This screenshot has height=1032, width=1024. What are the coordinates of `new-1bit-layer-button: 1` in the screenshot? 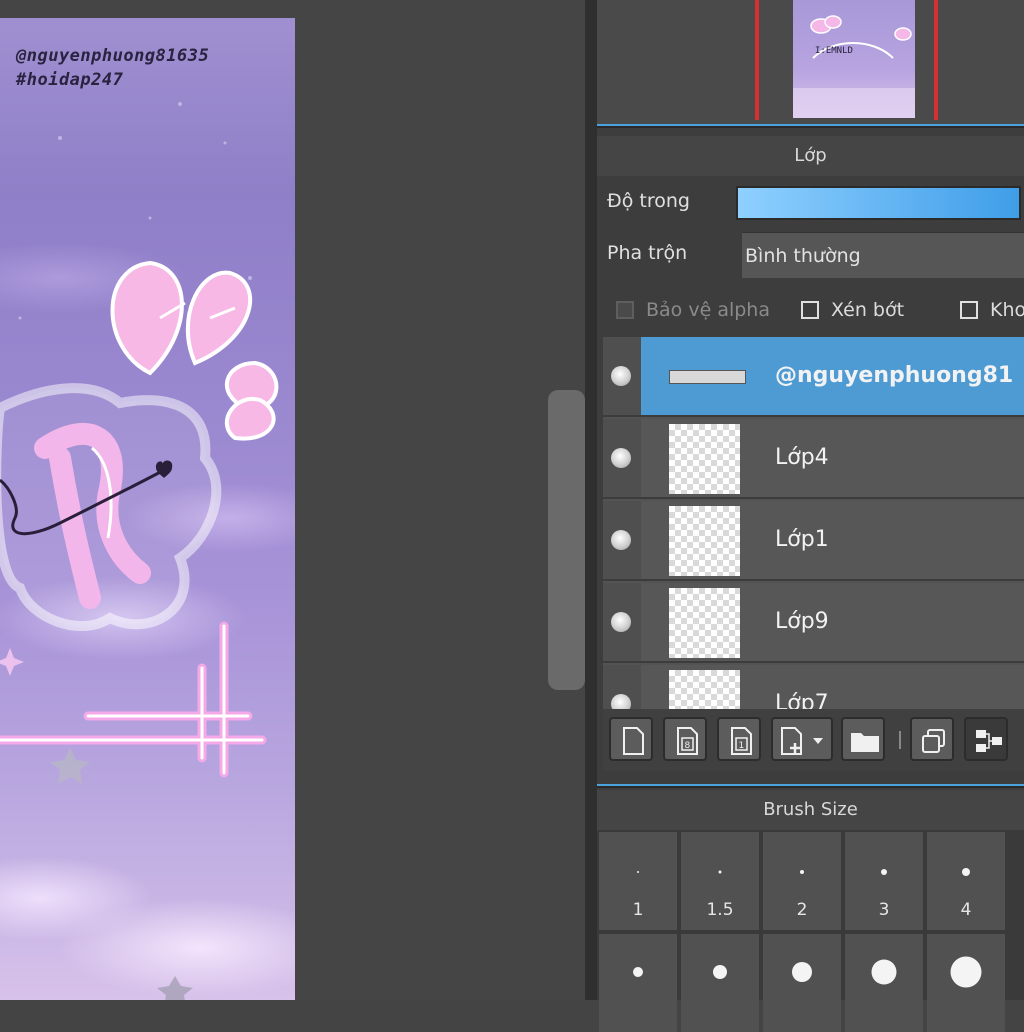 It's located at (739, 739).